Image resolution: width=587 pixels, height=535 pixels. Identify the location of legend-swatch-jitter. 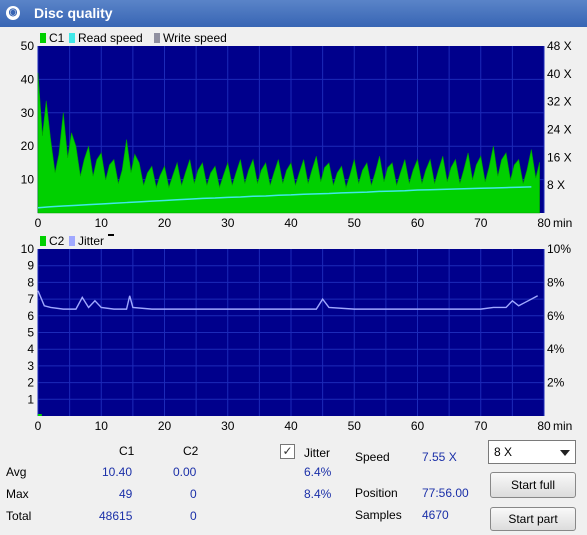
(72, 241).